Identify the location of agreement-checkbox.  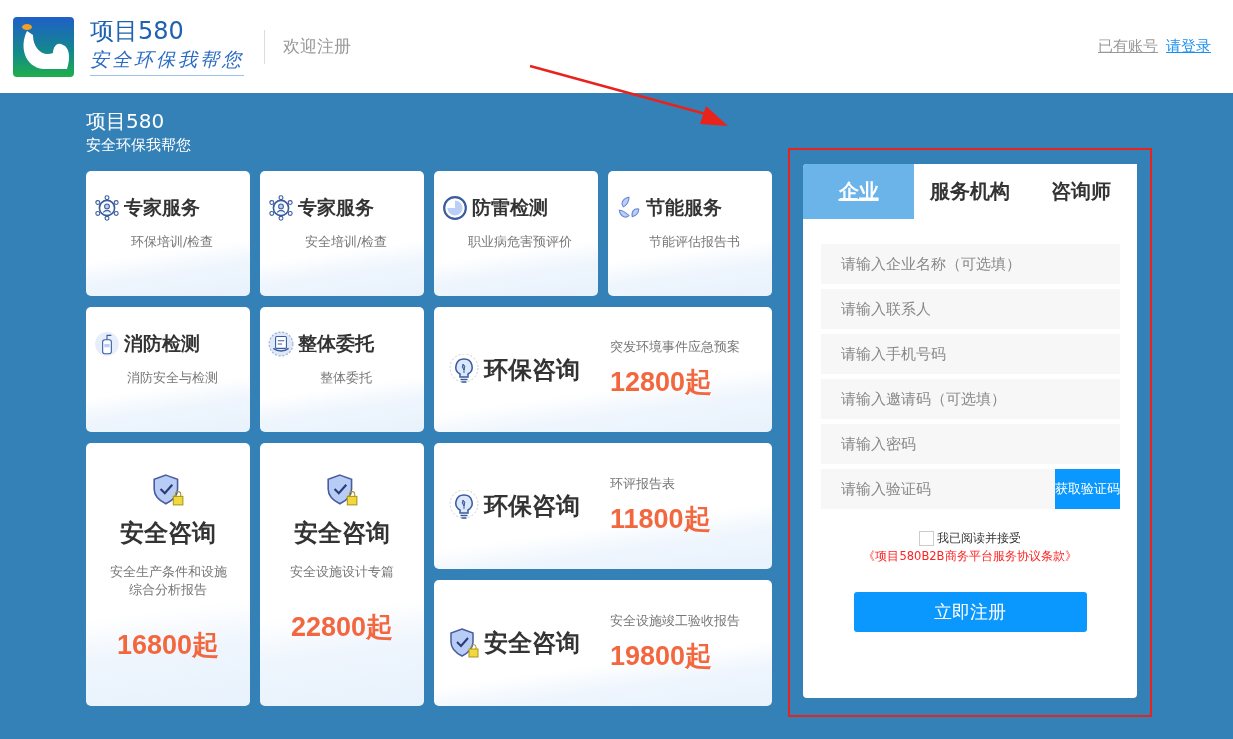
(926, 538).